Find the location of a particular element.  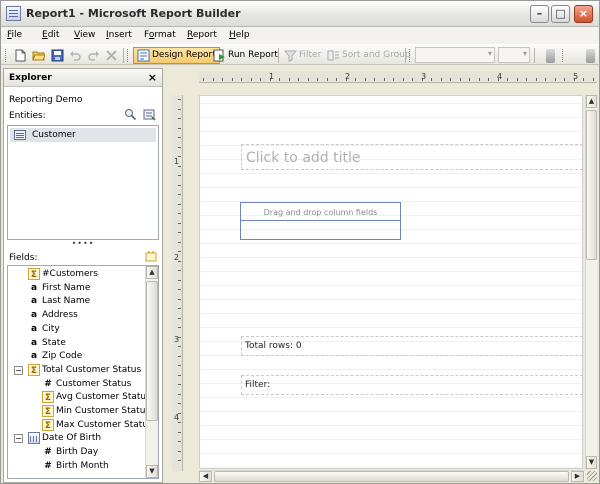

design-report-button: Design Report is located at coordinates (176, 55).